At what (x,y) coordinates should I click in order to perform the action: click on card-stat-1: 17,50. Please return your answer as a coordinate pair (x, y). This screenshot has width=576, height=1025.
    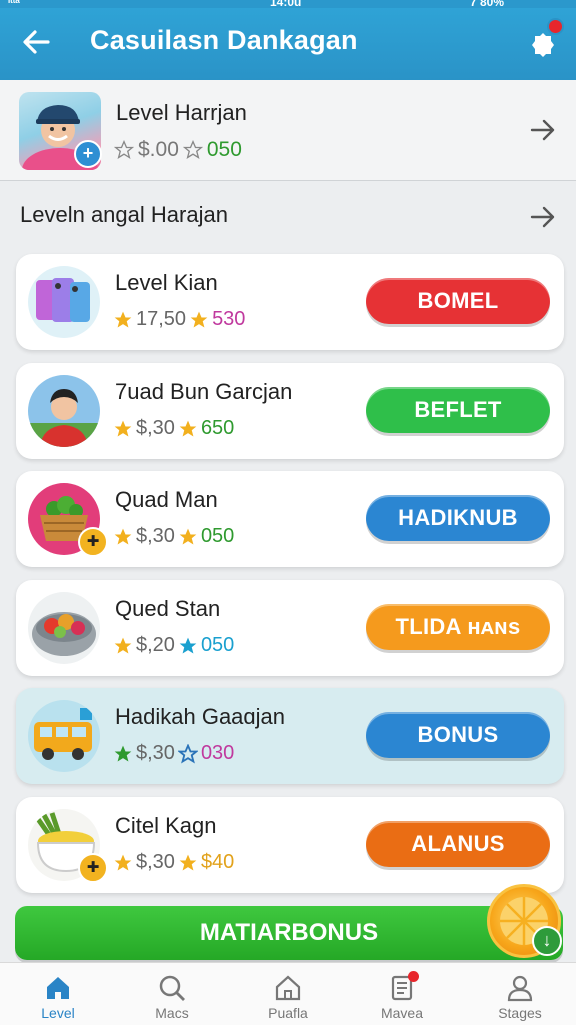
    Looking at the image, I should click on (161, 319).